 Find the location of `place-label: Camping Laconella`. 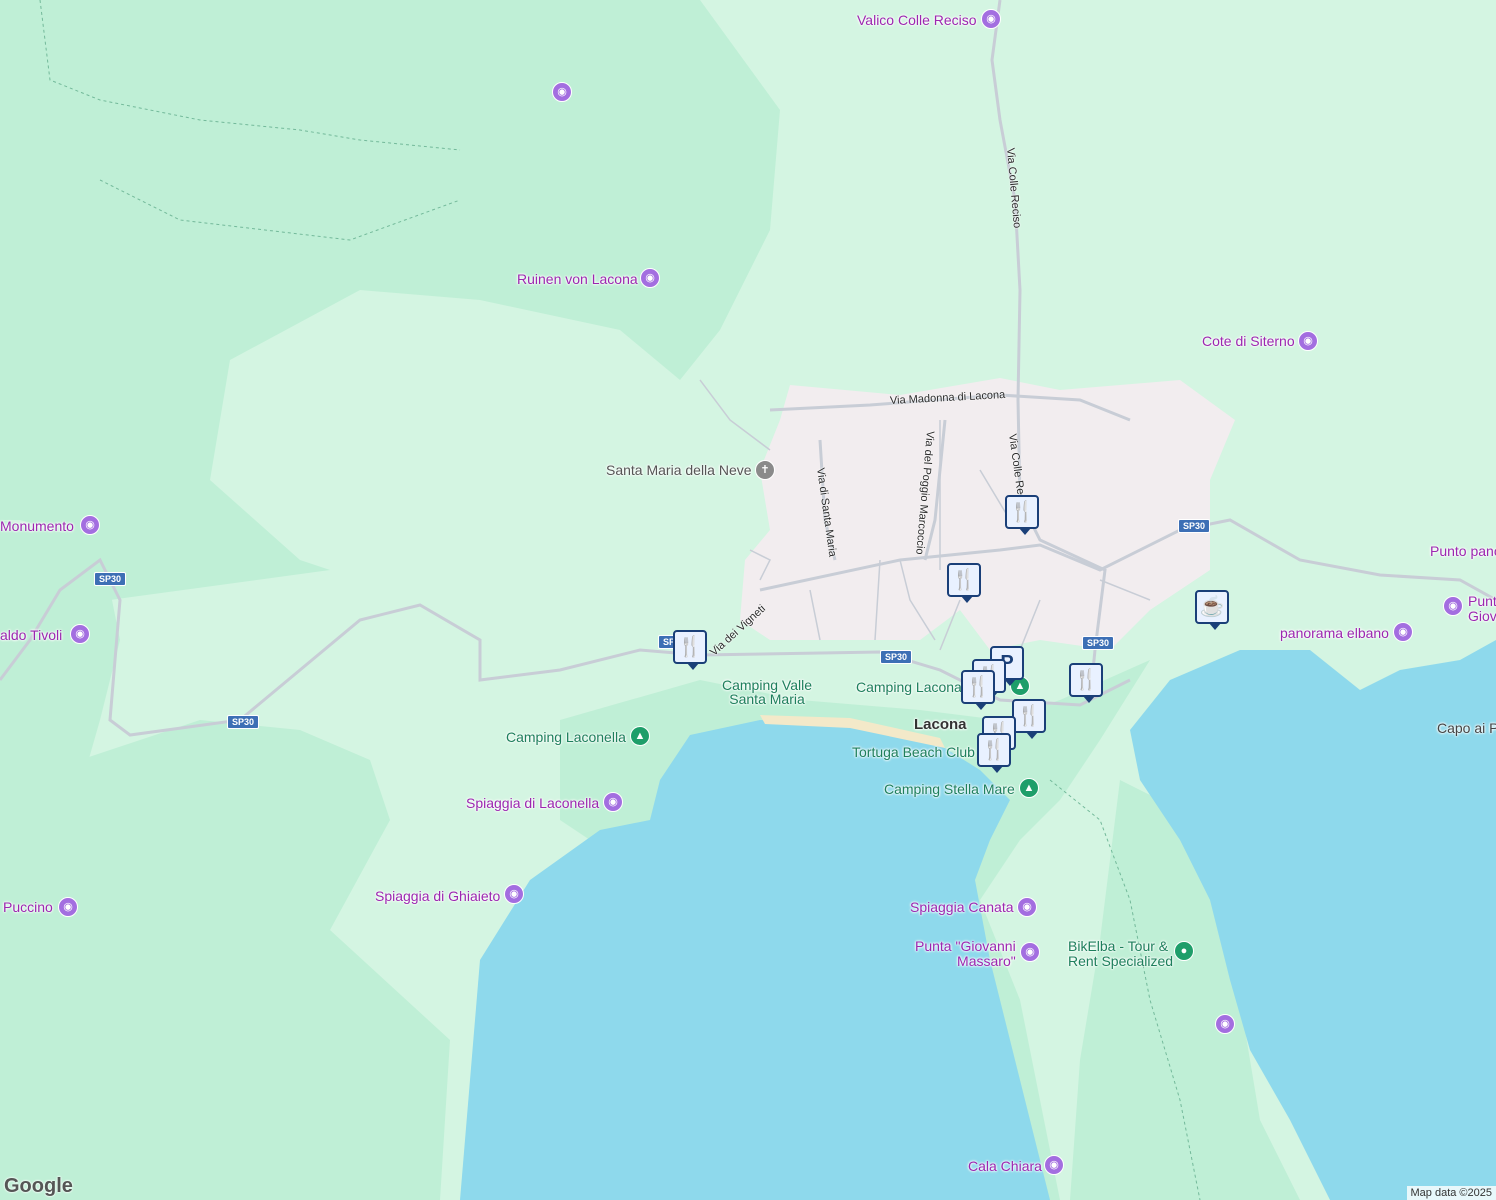

place-label: Camping Laconella is located at coordinates (566, 737).